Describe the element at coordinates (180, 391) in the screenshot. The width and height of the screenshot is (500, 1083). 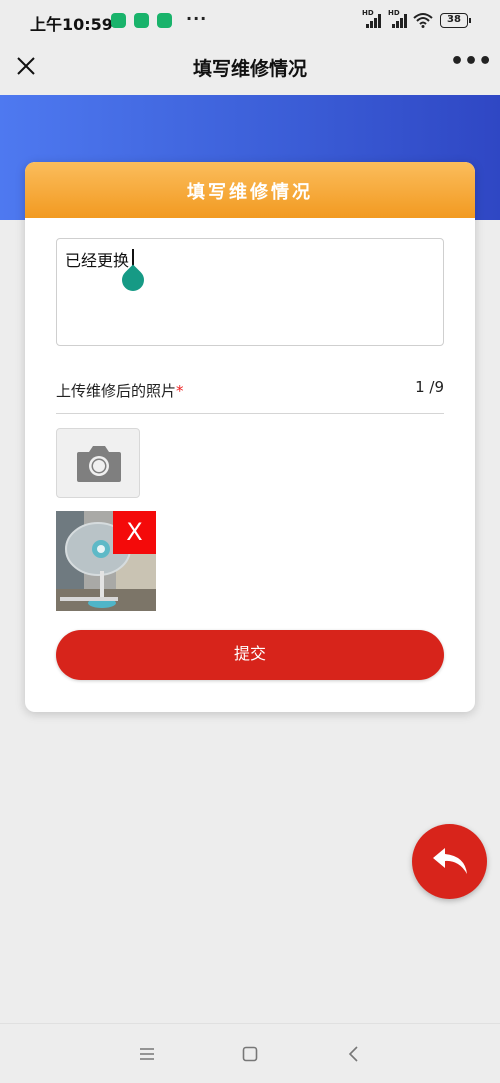
I see `required-mark: *` at that location.